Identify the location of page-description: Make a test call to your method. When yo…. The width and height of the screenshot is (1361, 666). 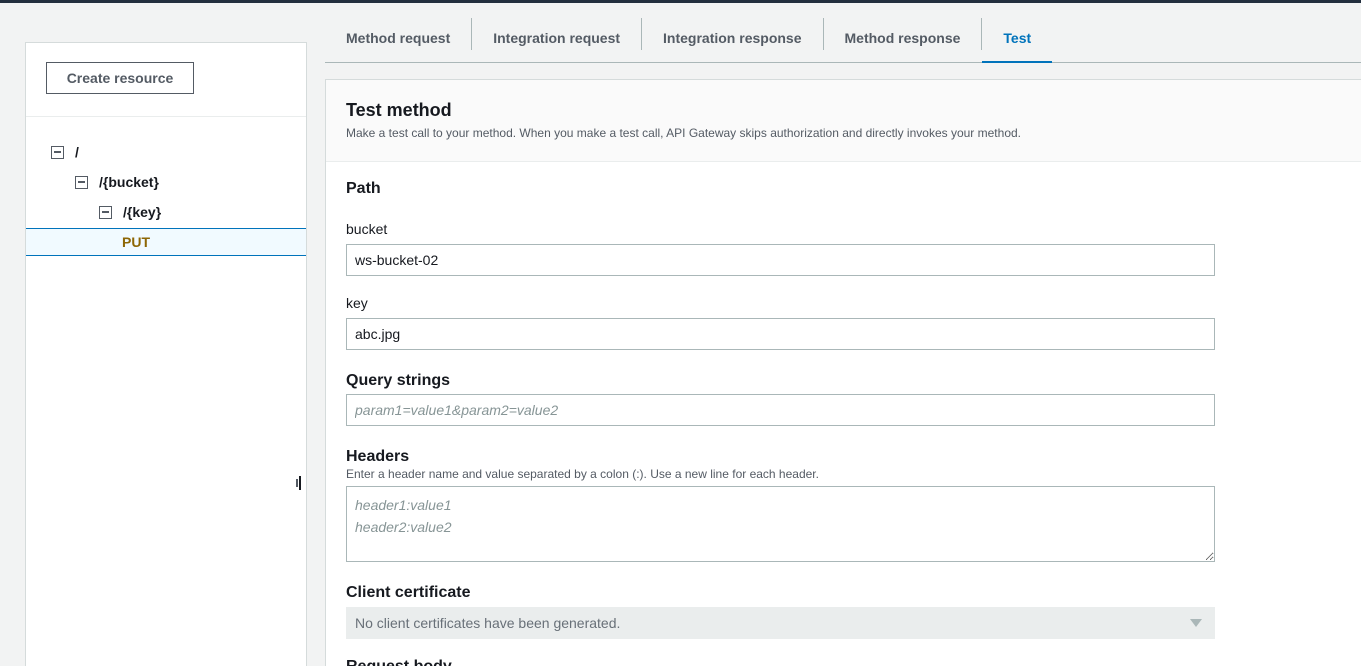
(683, 133).